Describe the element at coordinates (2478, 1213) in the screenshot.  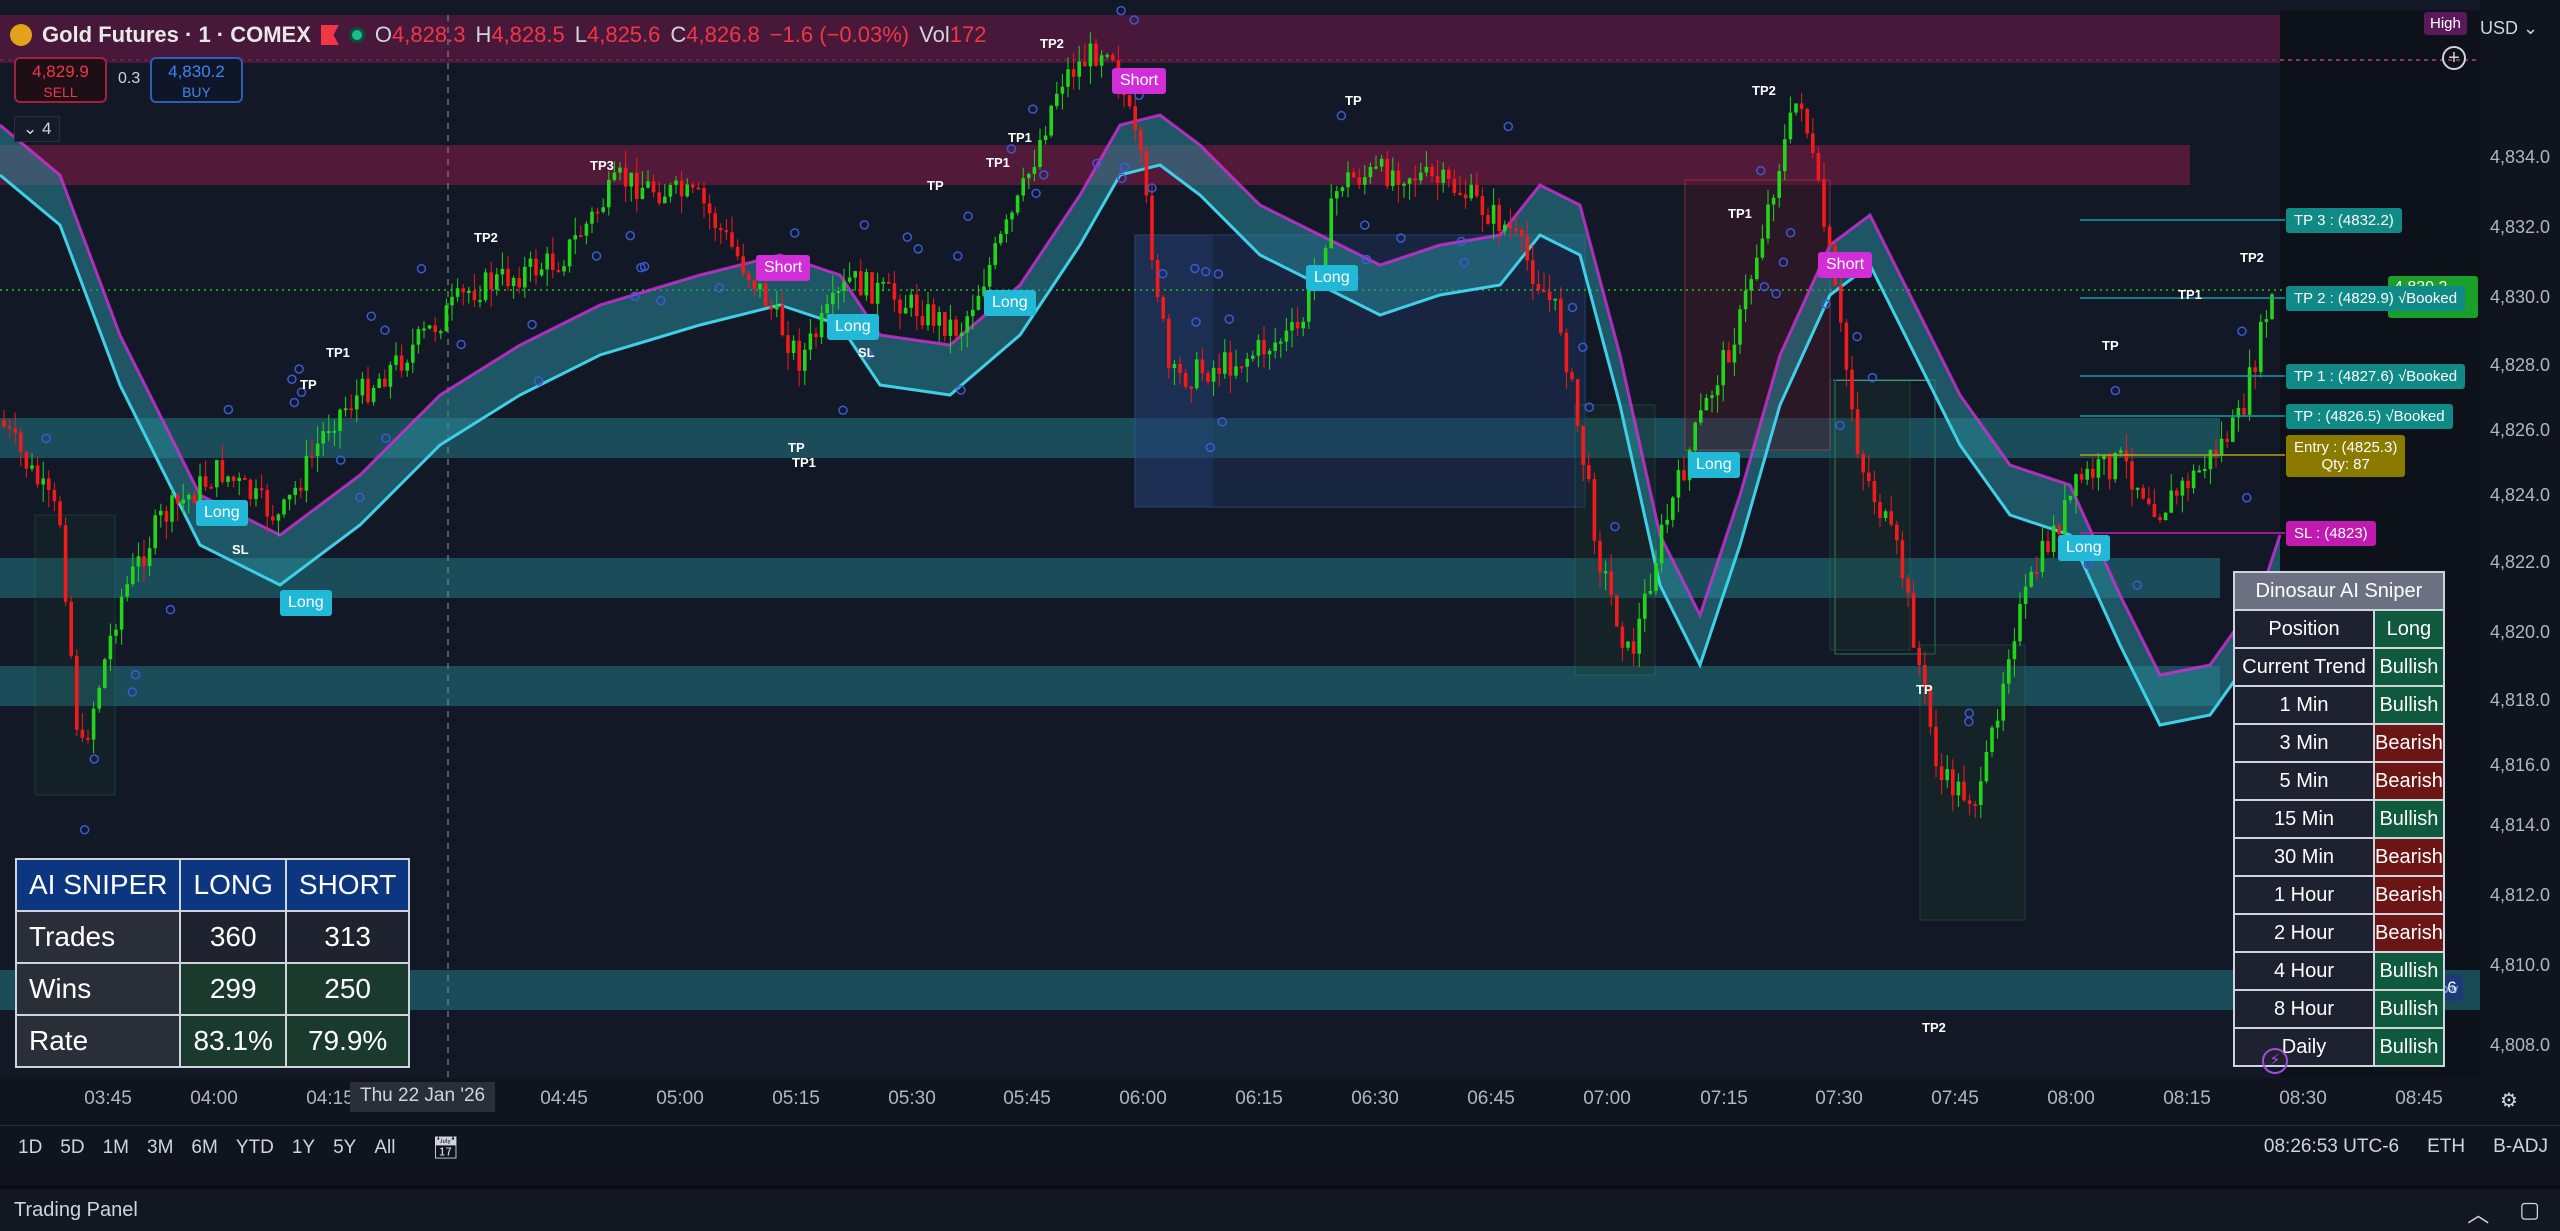
I see `chevron-up-icon: ︿` at that location.